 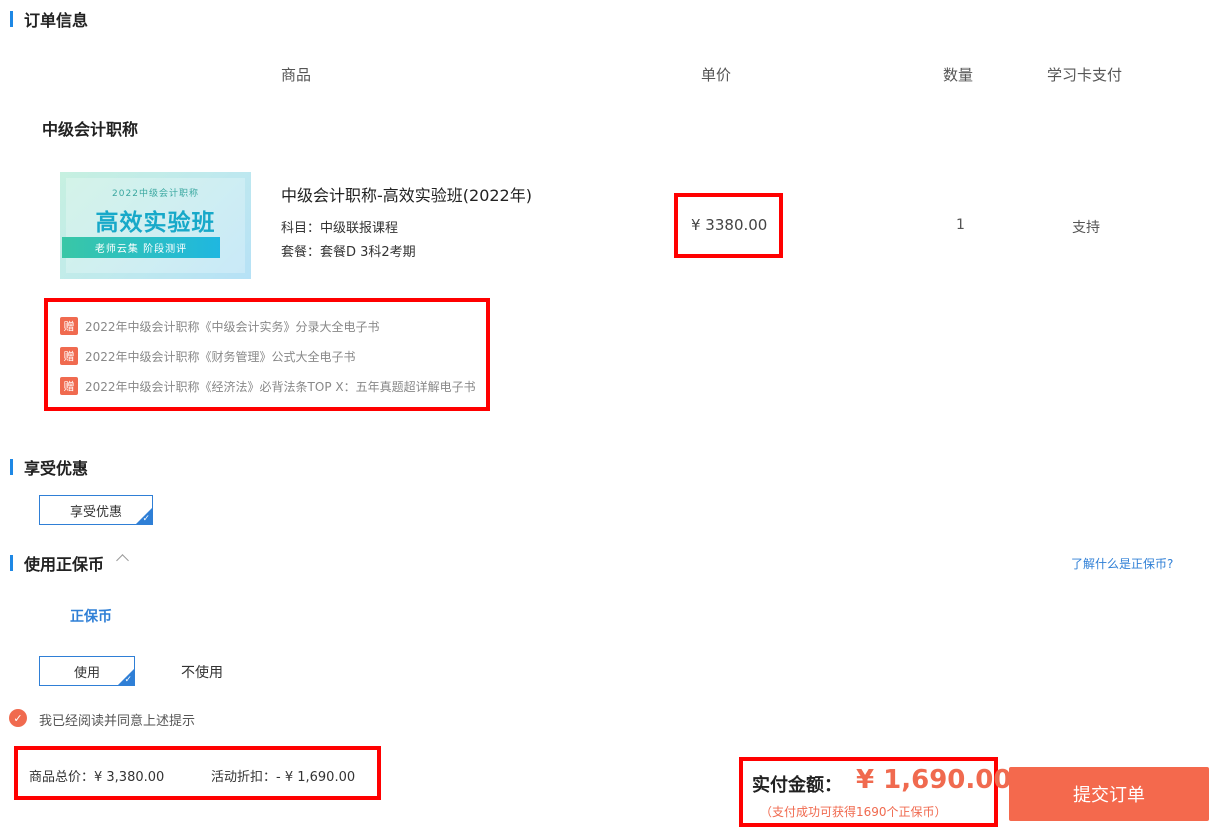 I want to click on product-thumbnail: 2022中级会计职称 高效实验班 老师云集 阶段测评, so click(x=155, y=225).